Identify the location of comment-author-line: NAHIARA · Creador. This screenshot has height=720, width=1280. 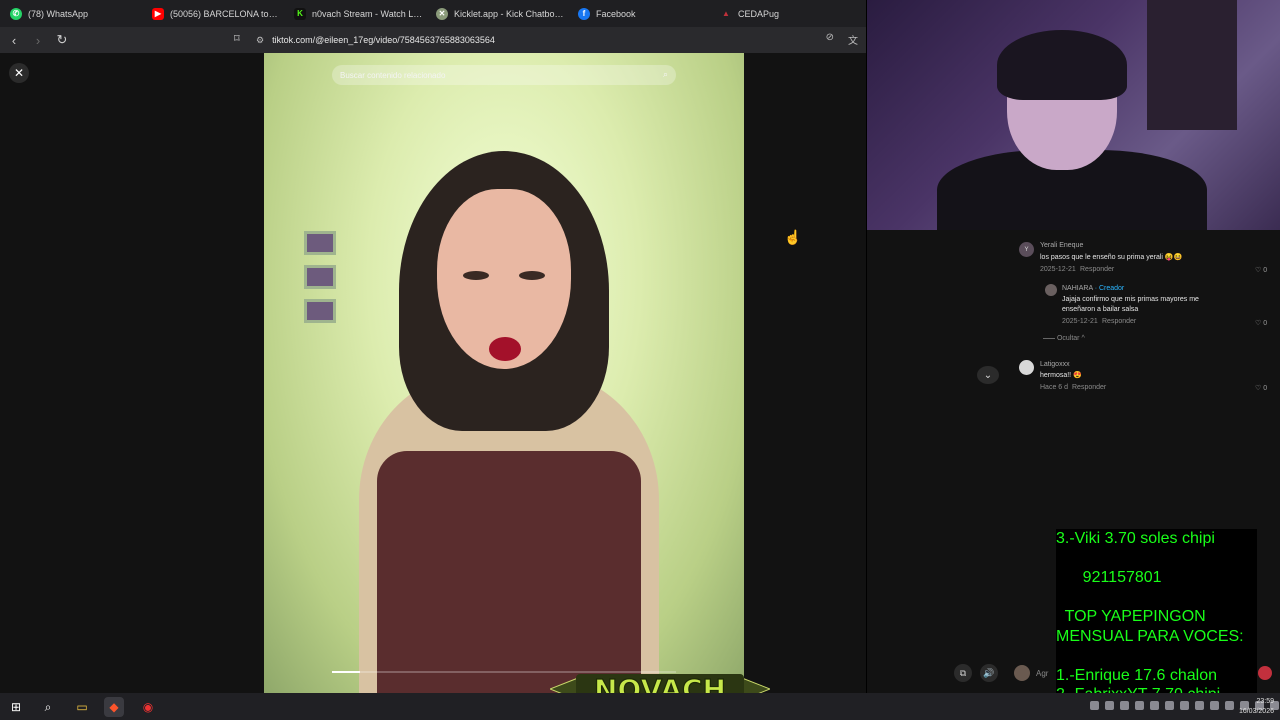
(1093, 288).